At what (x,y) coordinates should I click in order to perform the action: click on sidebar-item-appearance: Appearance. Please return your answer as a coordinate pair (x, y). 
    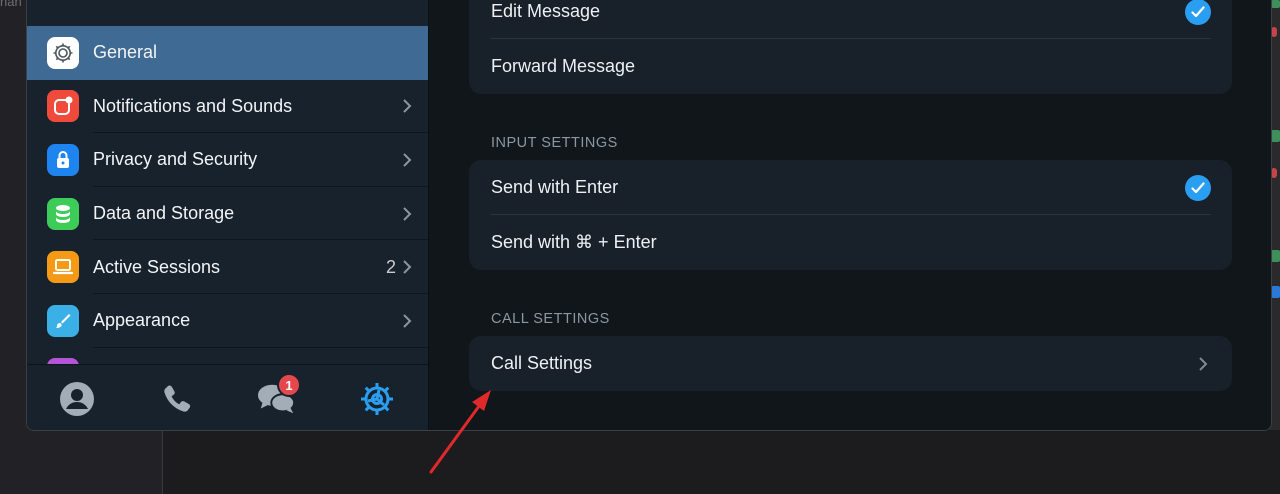
    Looking at the image, I should click on (227, 321).